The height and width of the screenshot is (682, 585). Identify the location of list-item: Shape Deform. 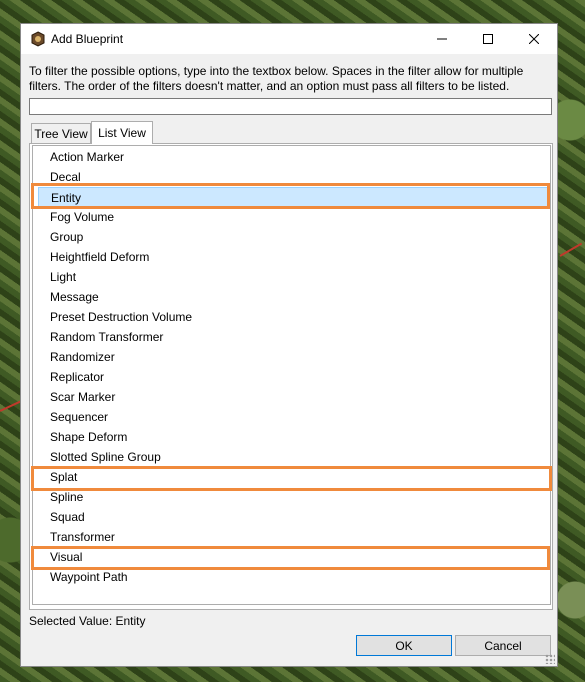
(294, 437).